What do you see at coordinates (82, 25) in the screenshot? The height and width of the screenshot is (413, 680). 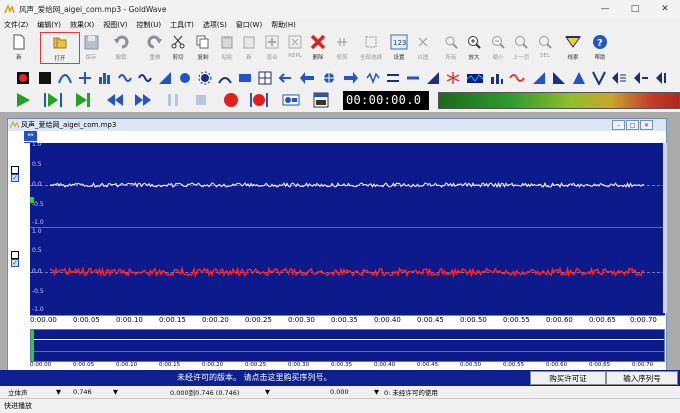 I see `menu-effects: 效果(X)` at bounding box center [82, 25].